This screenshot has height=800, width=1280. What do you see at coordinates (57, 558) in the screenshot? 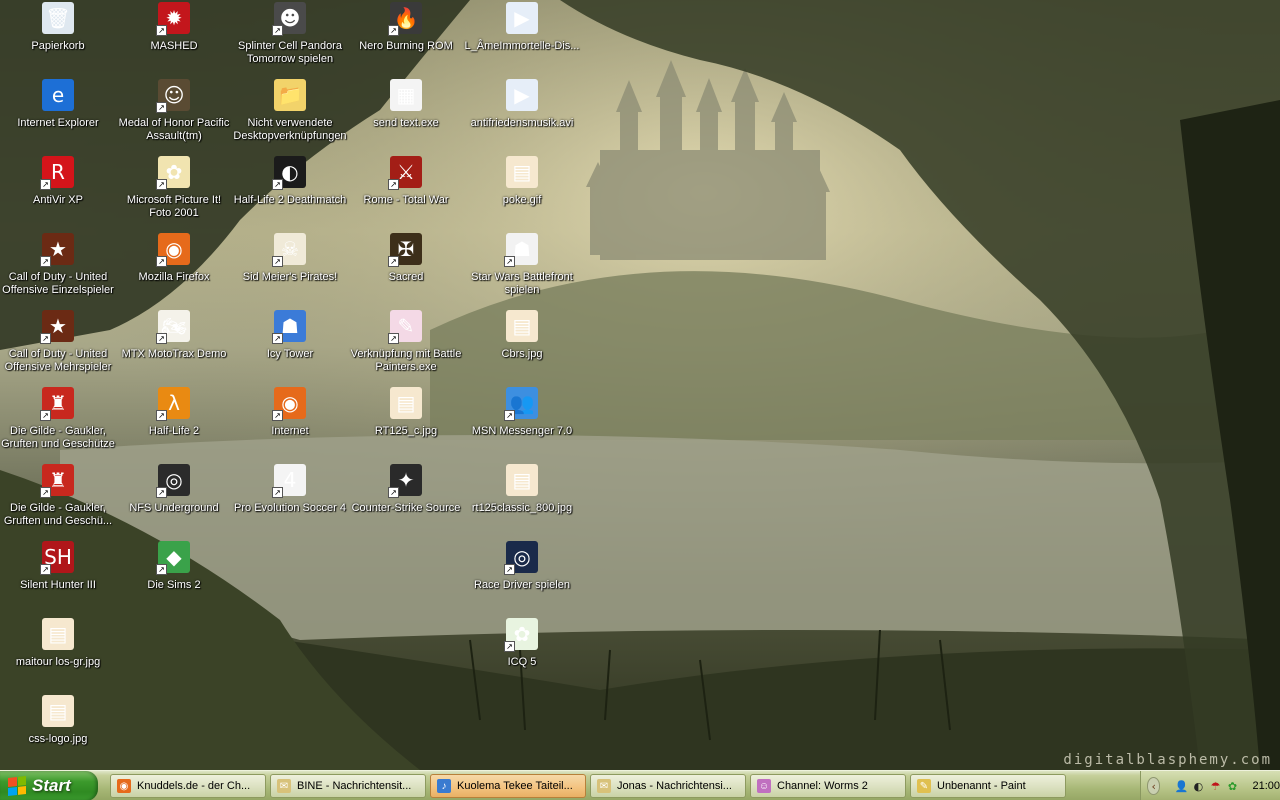
I see `silent-hunter-icon: SH ↗` at bounding box center [57, 558].